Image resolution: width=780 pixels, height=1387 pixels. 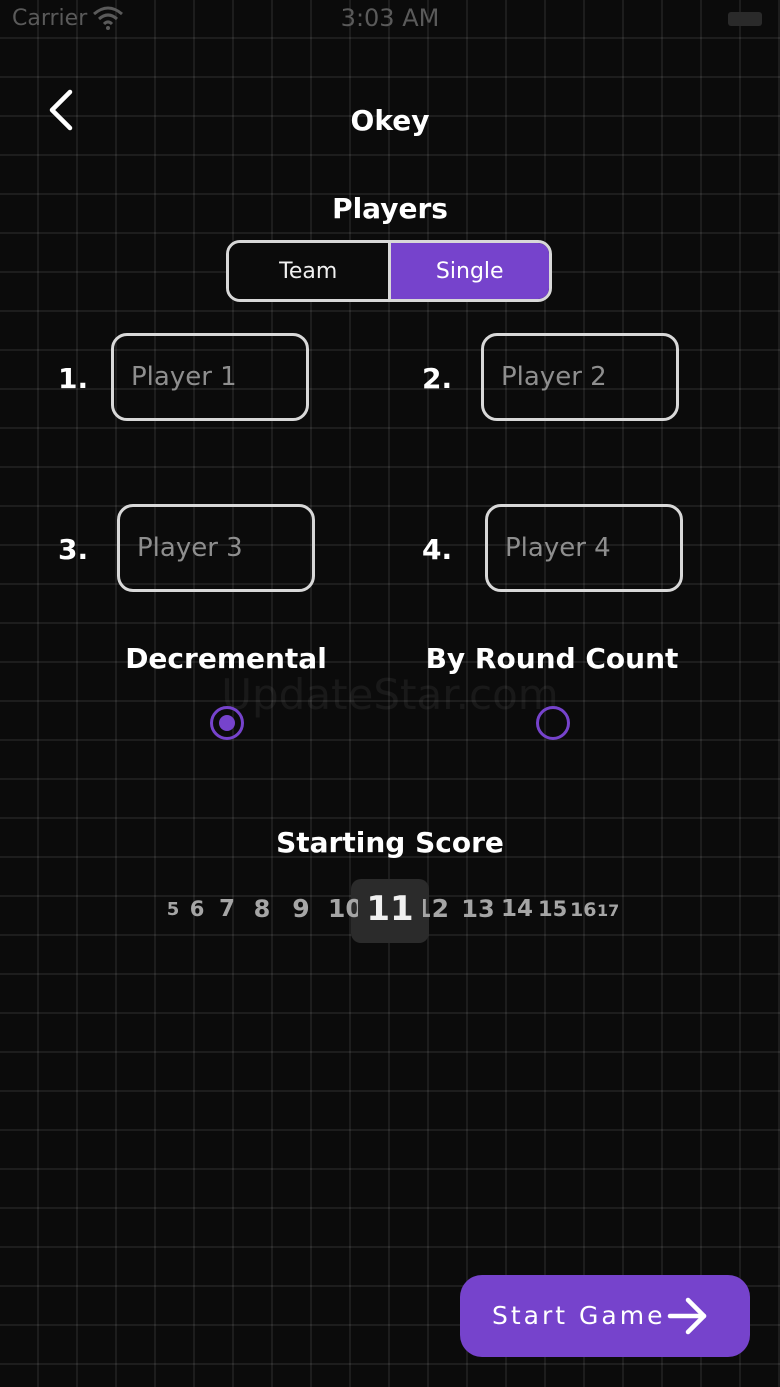 What do you see at coordinates (210, 377) in the screenshot?
I see `player-1-input` at bounding box center [210, 377].